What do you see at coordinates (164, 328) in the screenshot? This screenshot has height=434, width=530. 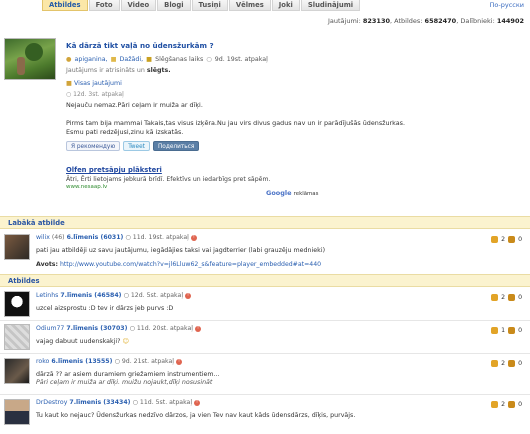 I see `answer-time: 11d. 20st. atpakaļ` at bounding box center [164, 328].